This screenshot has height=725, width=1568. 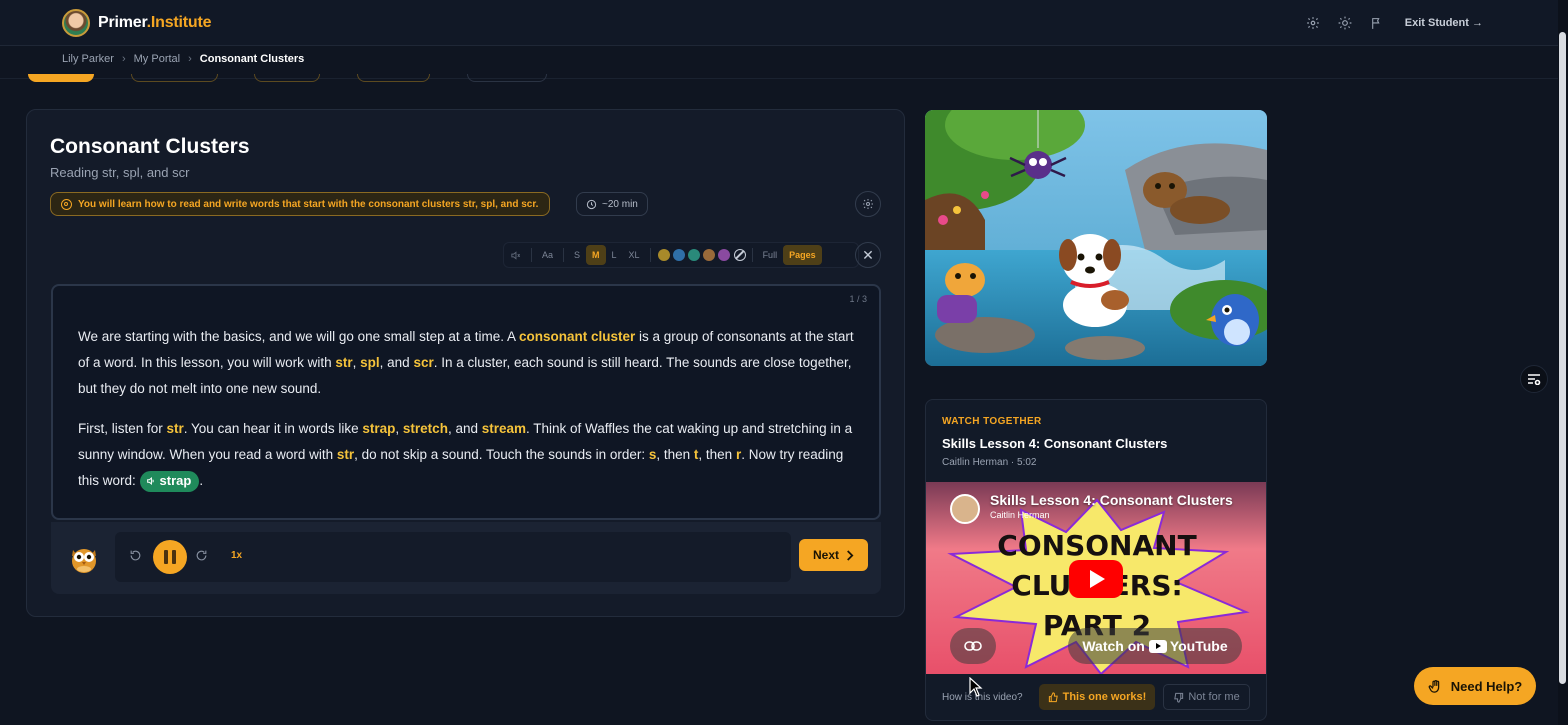 I want to click on close-icon: ✕, so click(x=868, y=254).